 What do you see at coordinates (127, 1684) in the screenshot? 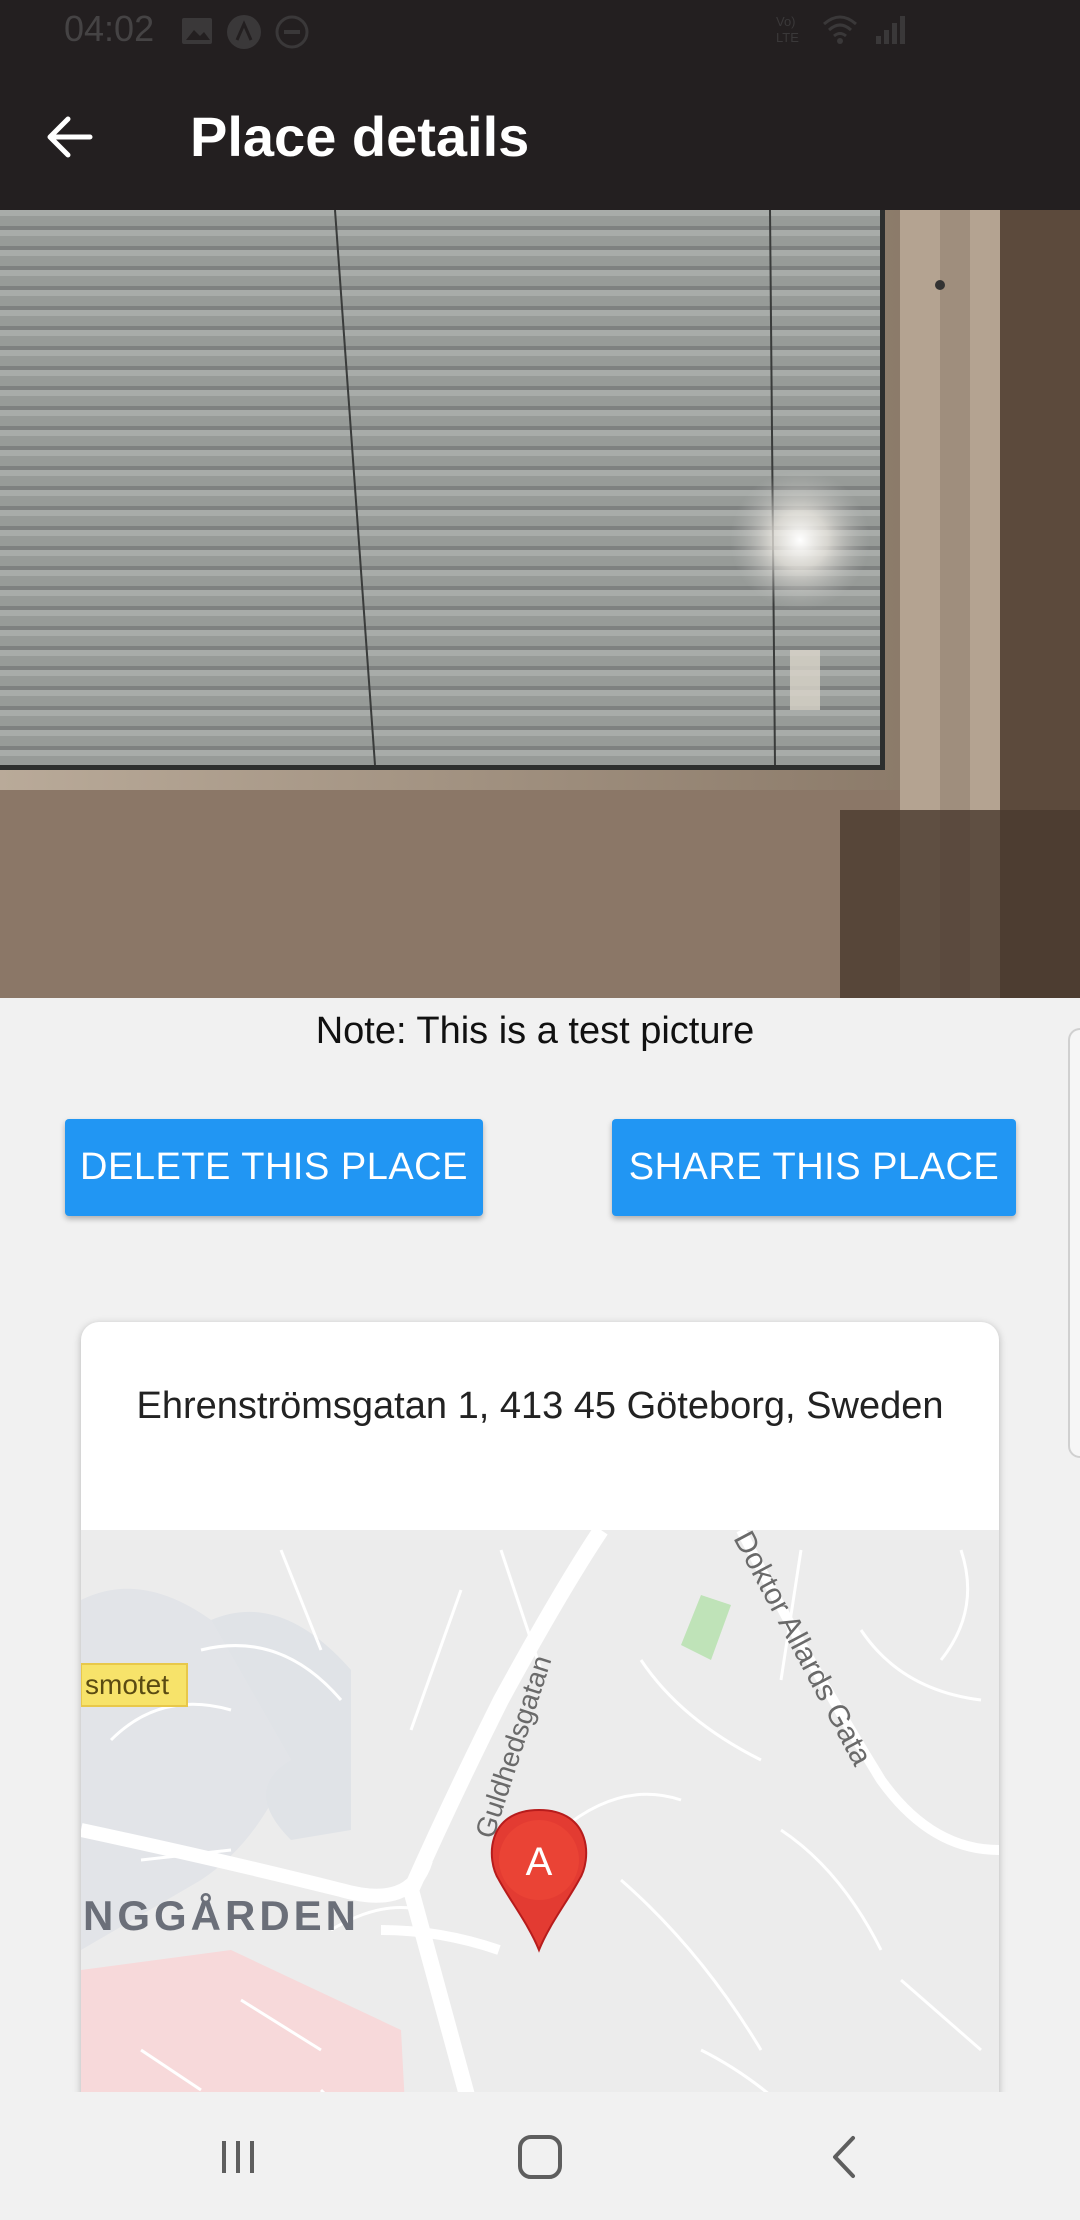
I see `map-poi-label: smotet` at bounding box center [127, 1684].